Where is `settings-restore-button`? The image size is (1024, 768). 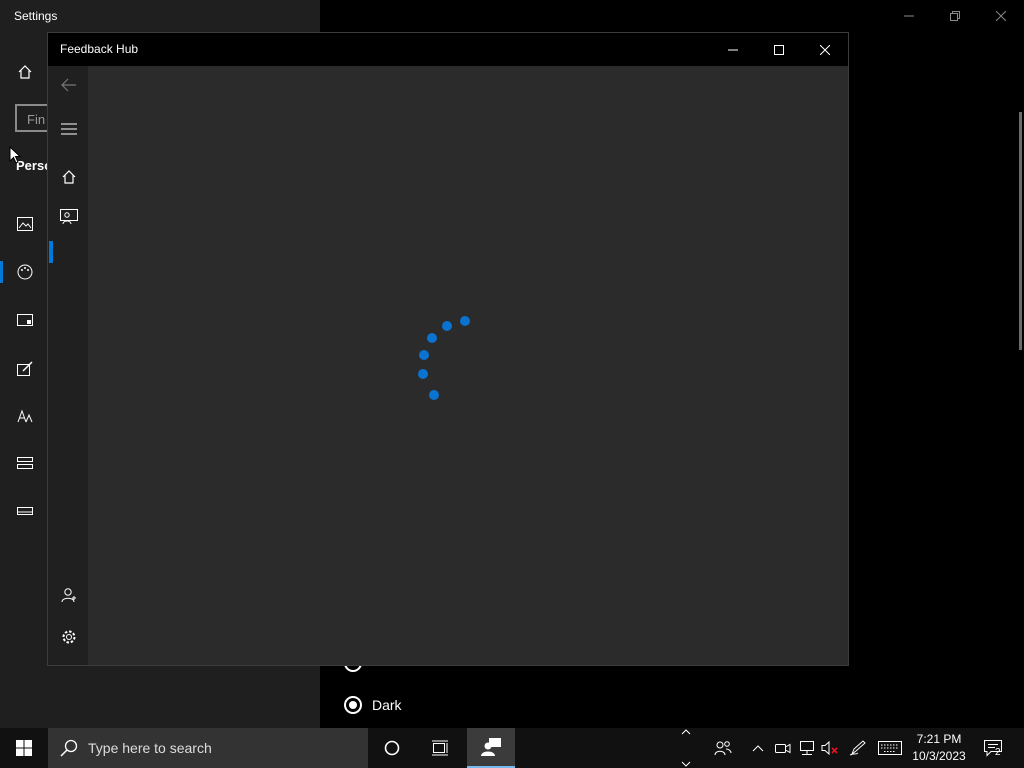 settings-restore-button is located at coordinates (955, 16).